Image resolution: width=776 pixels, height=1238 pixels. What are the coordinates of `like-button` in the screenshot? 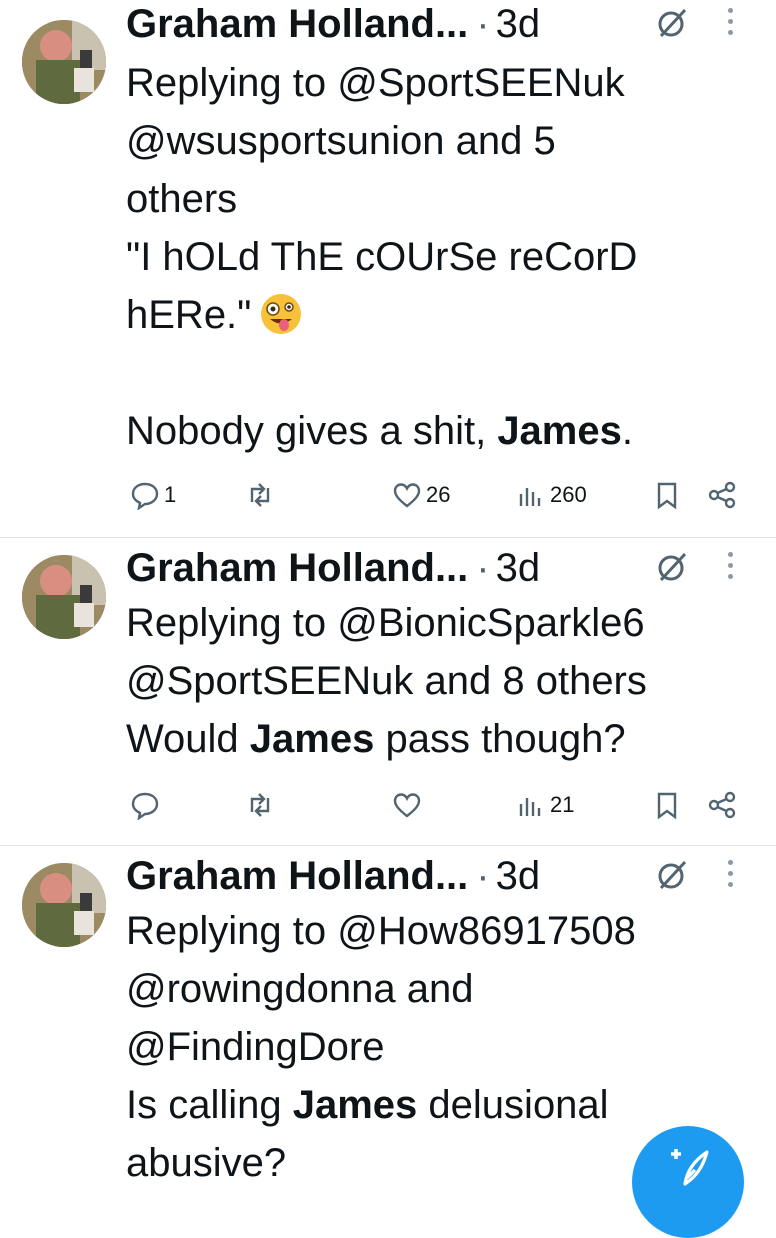 It's located at (407, 805).